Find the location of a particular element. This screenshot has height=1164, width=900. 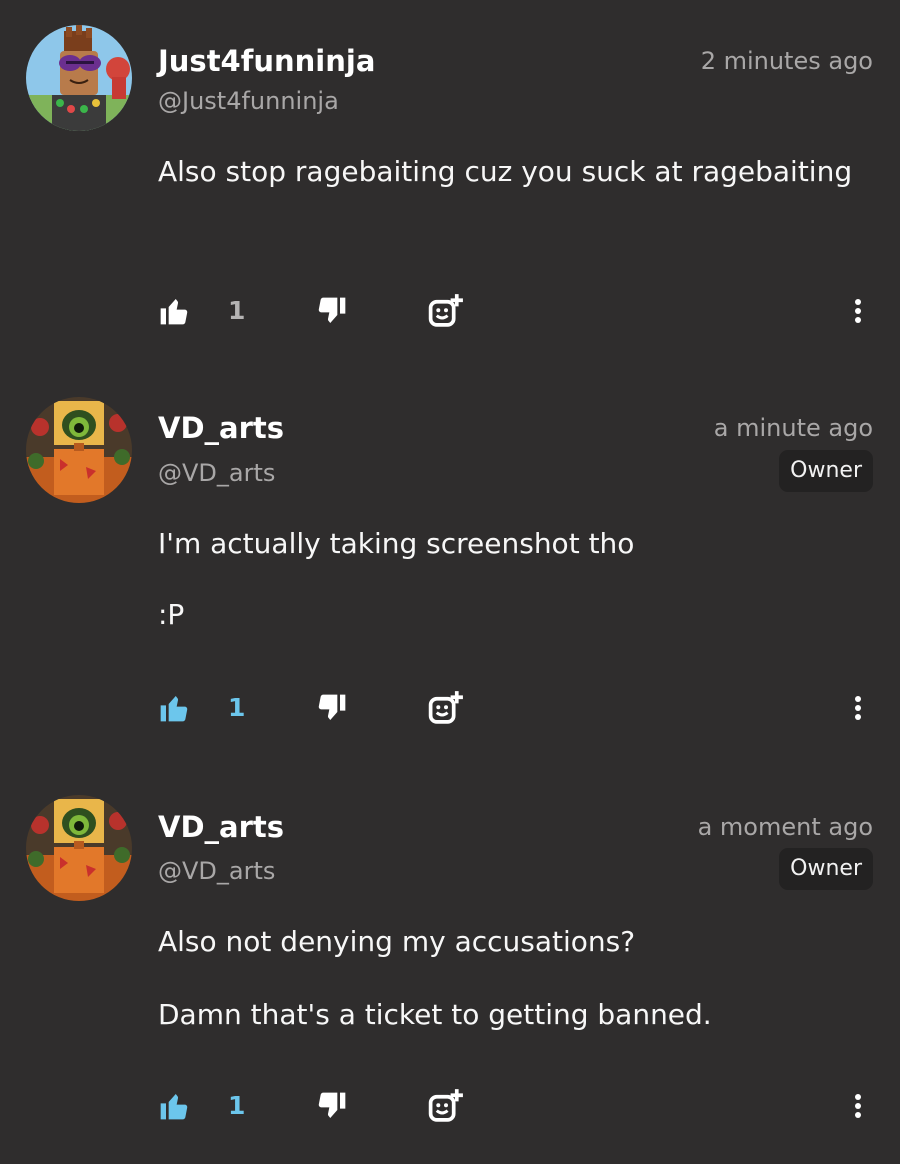

comment-actions: 1 is located at coordinates (450, 1106).